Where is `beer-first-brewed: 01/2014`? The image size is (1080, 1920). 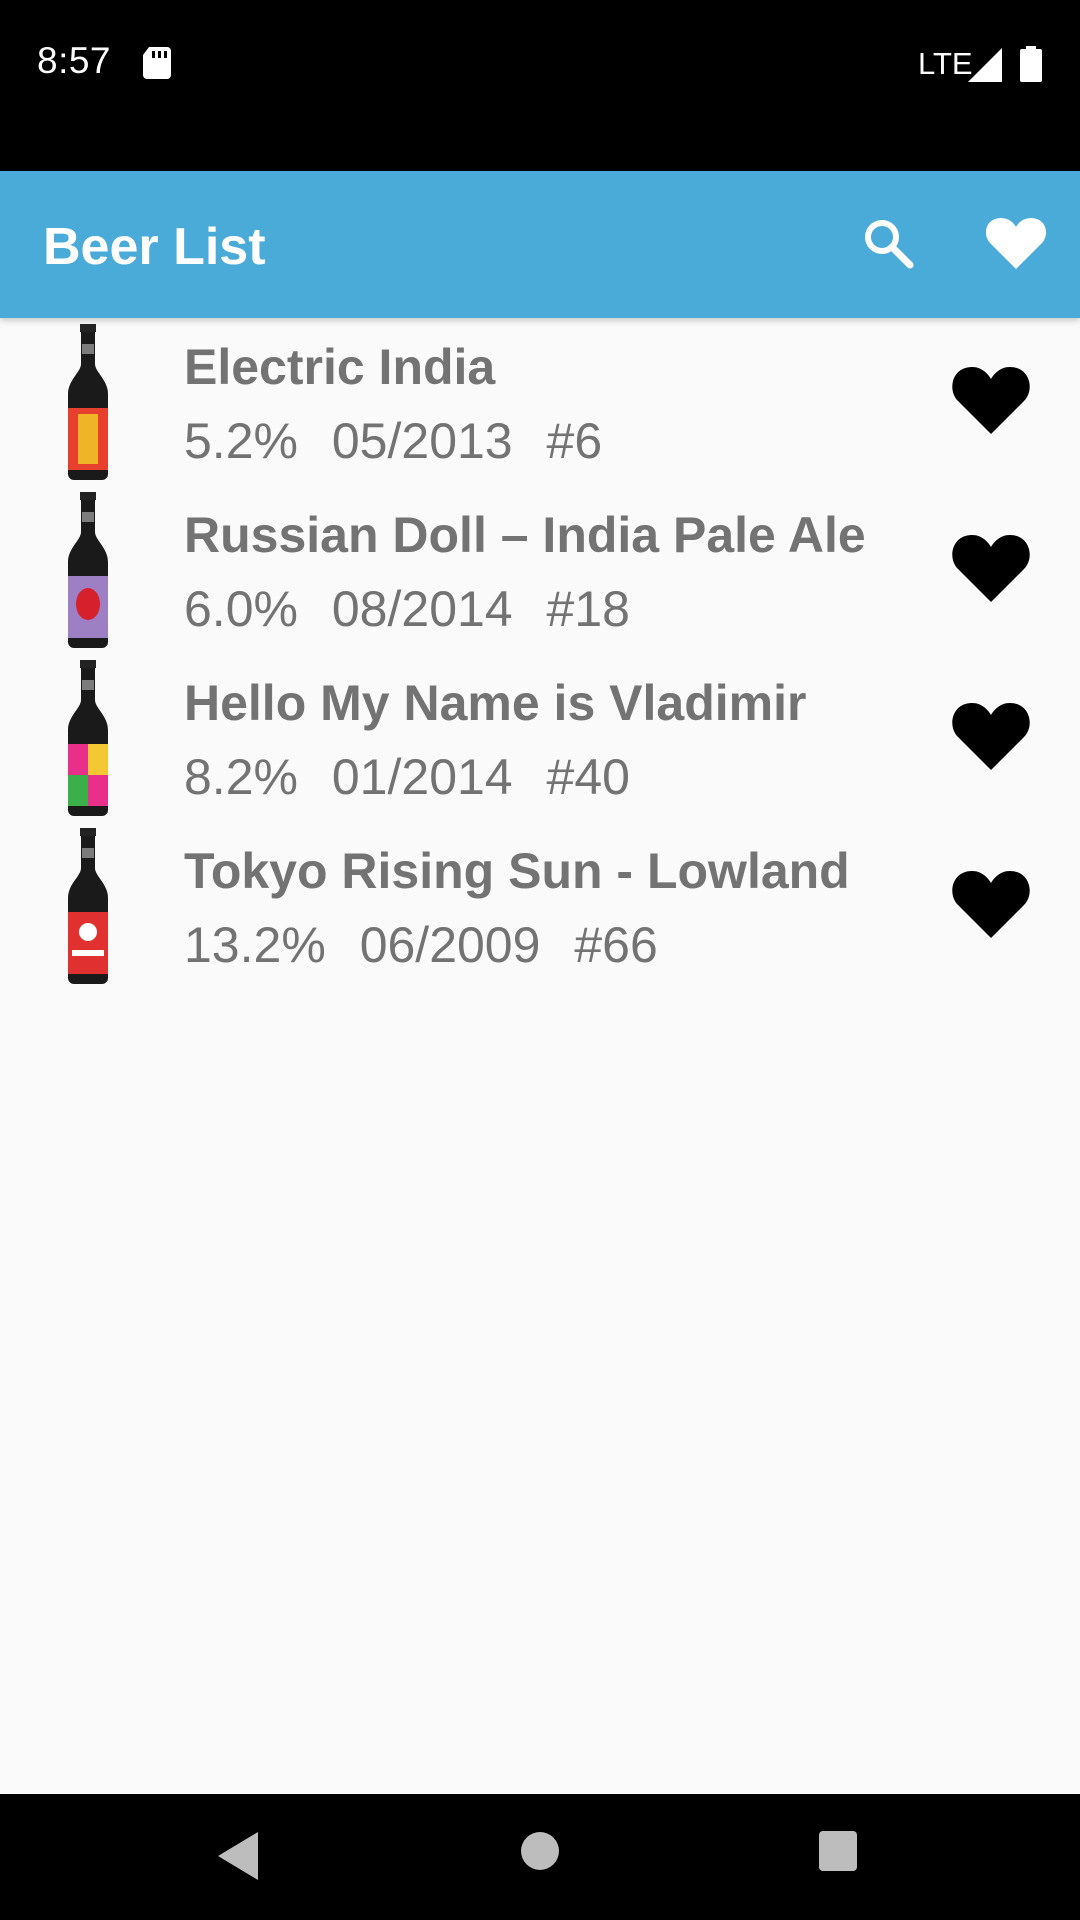
beer-first-brewed: 01/2014 is located at coordinates (422, 777).